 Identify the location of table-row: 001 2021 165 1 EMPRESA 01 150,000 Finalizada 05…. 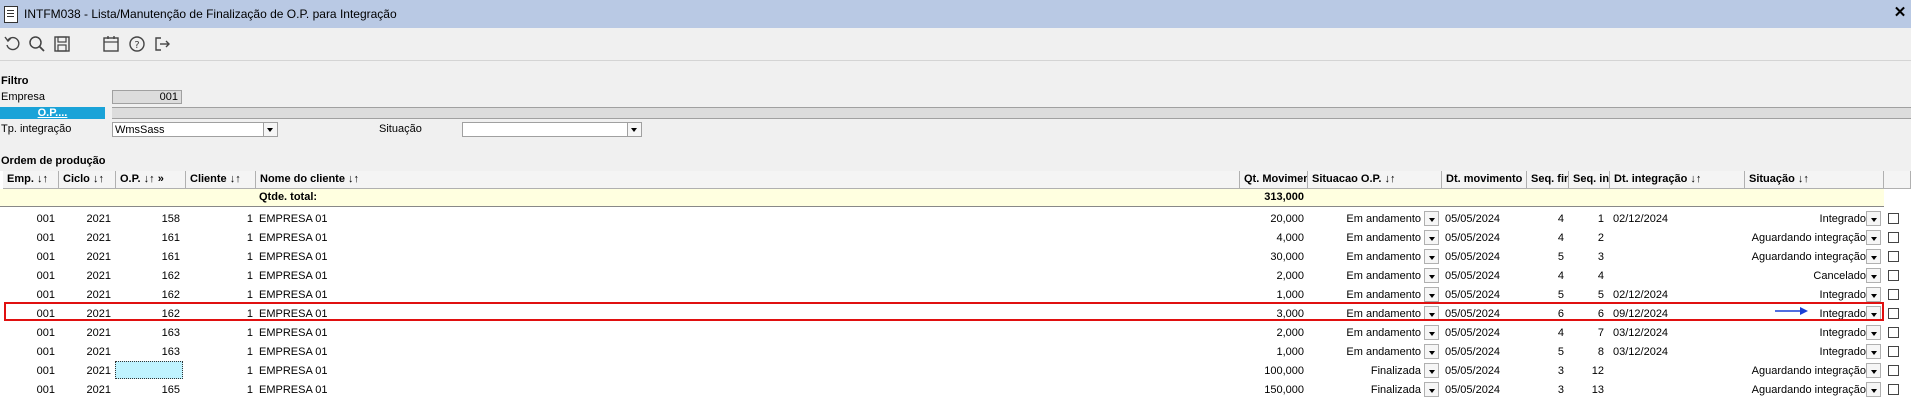
(955, 390).